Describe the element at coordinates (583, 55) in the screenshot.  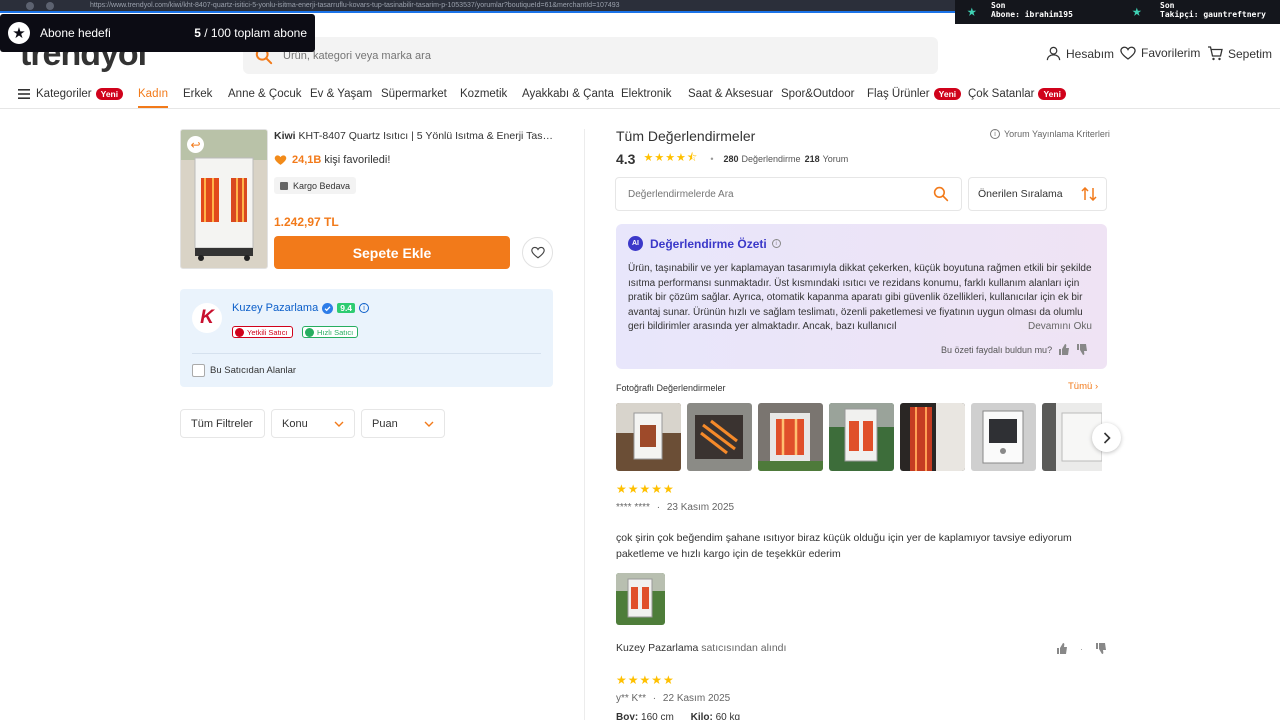
I see `search-input` at that location.